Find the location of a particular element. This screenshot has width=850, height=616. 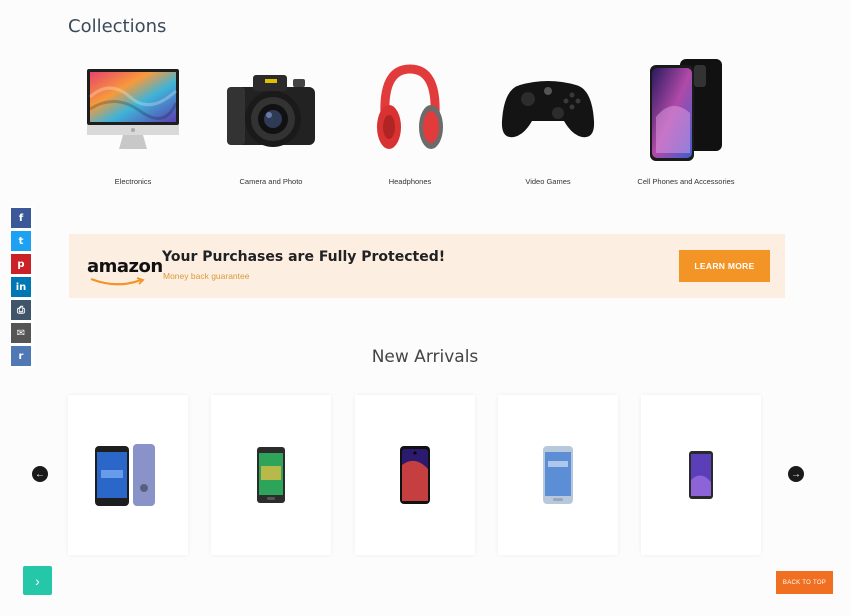

collection-electronics: Electronics is located at coordinates (133, 120).